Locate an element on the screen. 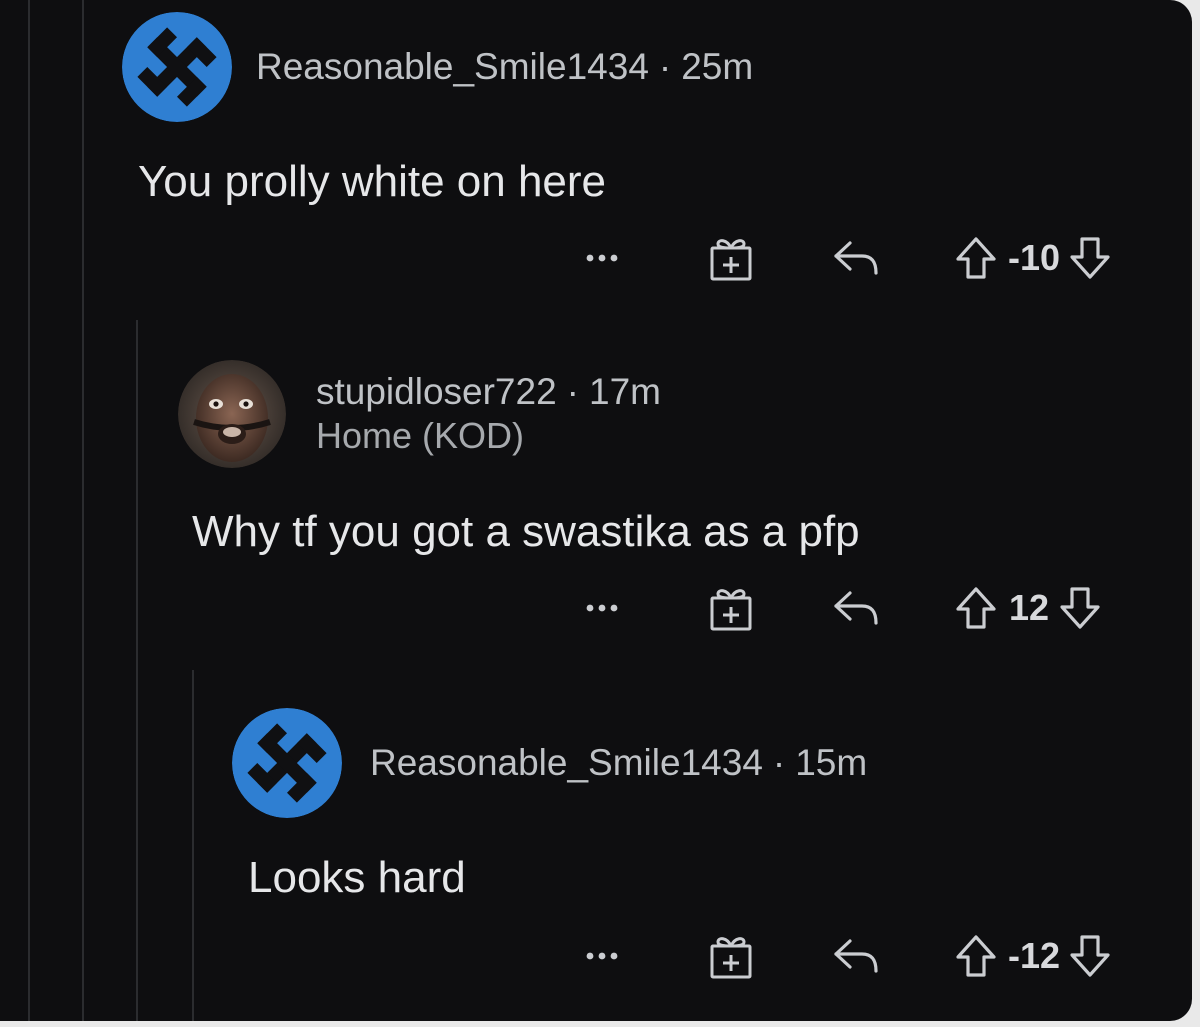  user-flair: Home (KOD) is located at coordinates (420, 435).